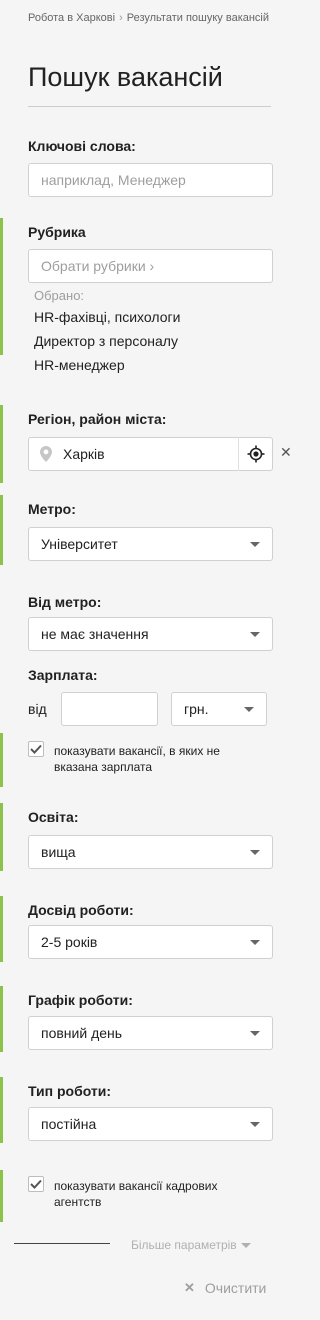 The width and height of the screenshot is (320, 1320). I want to click on salary-from-label: від, so click(37, 709).